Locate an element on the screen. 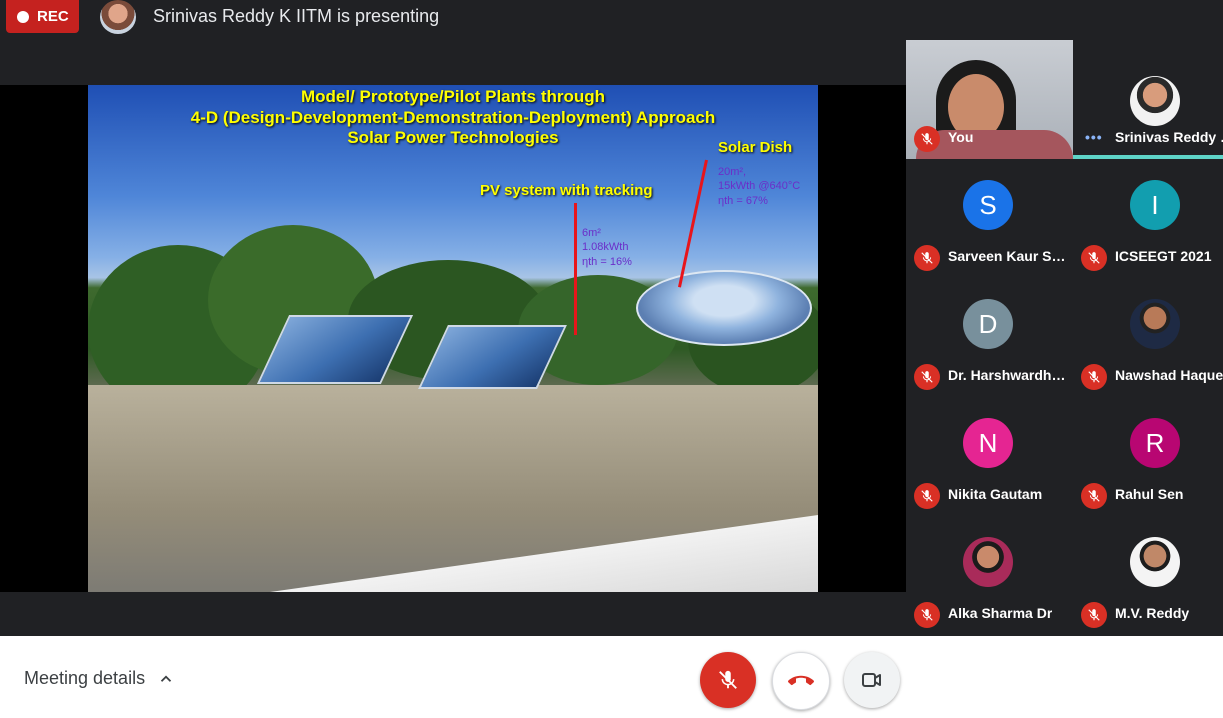  pv-system-label: PV system with tracking is located at coordinates (566, 190).